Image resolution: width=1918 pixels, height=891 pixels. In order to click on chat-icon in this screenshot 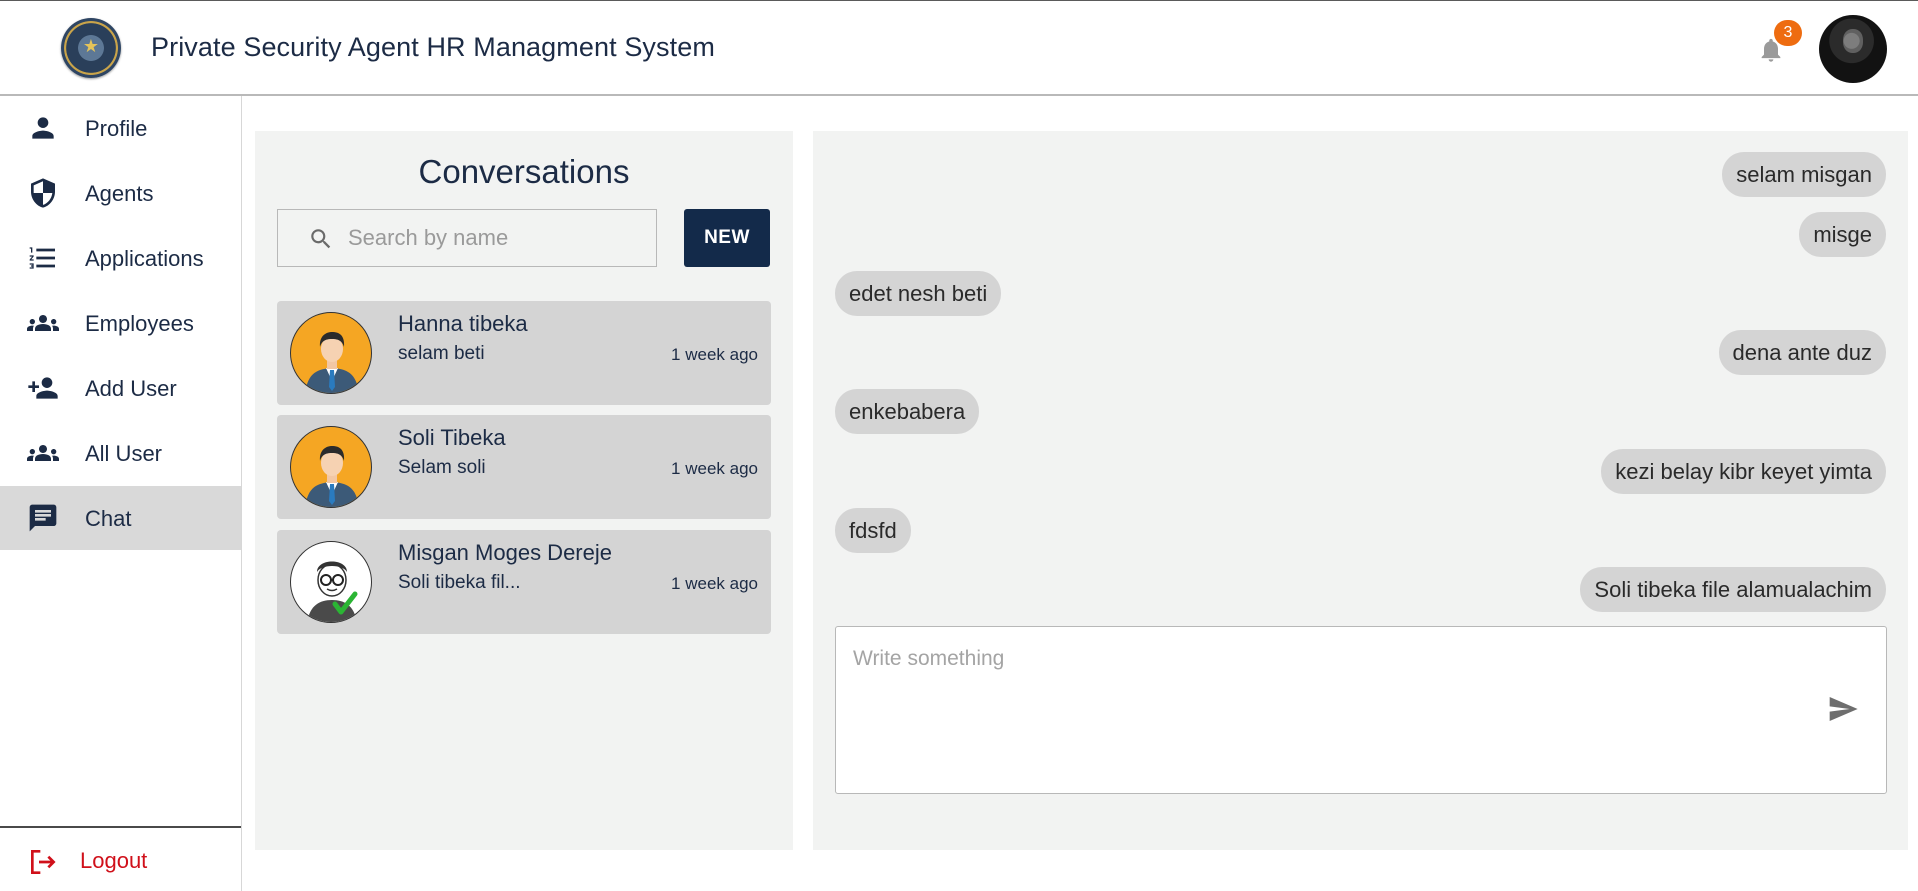, I will do `click(43, 518)`.